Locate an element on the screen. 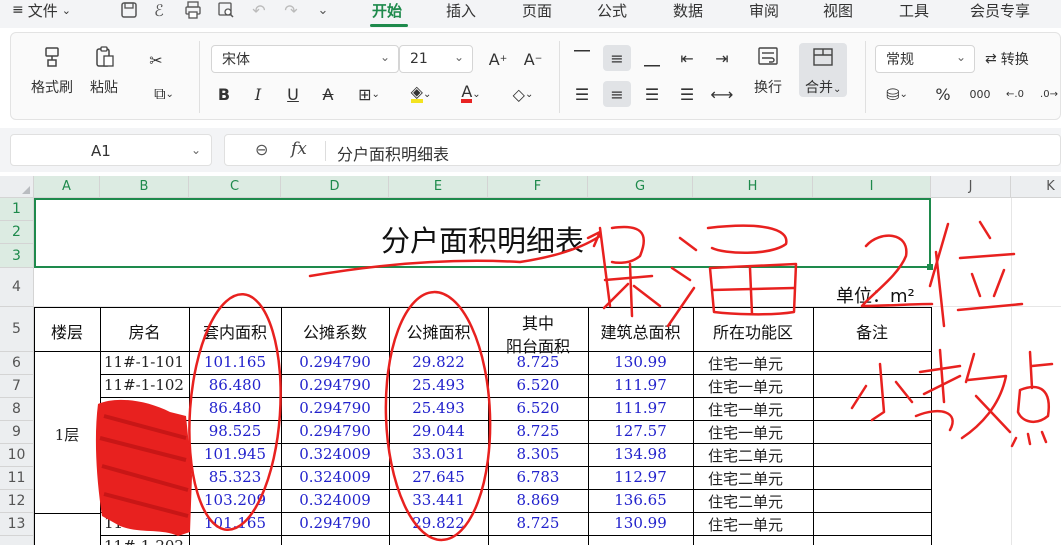 The image size is (1061, 545). align-center-icon: ≡ is located at coordinates (617, 94).